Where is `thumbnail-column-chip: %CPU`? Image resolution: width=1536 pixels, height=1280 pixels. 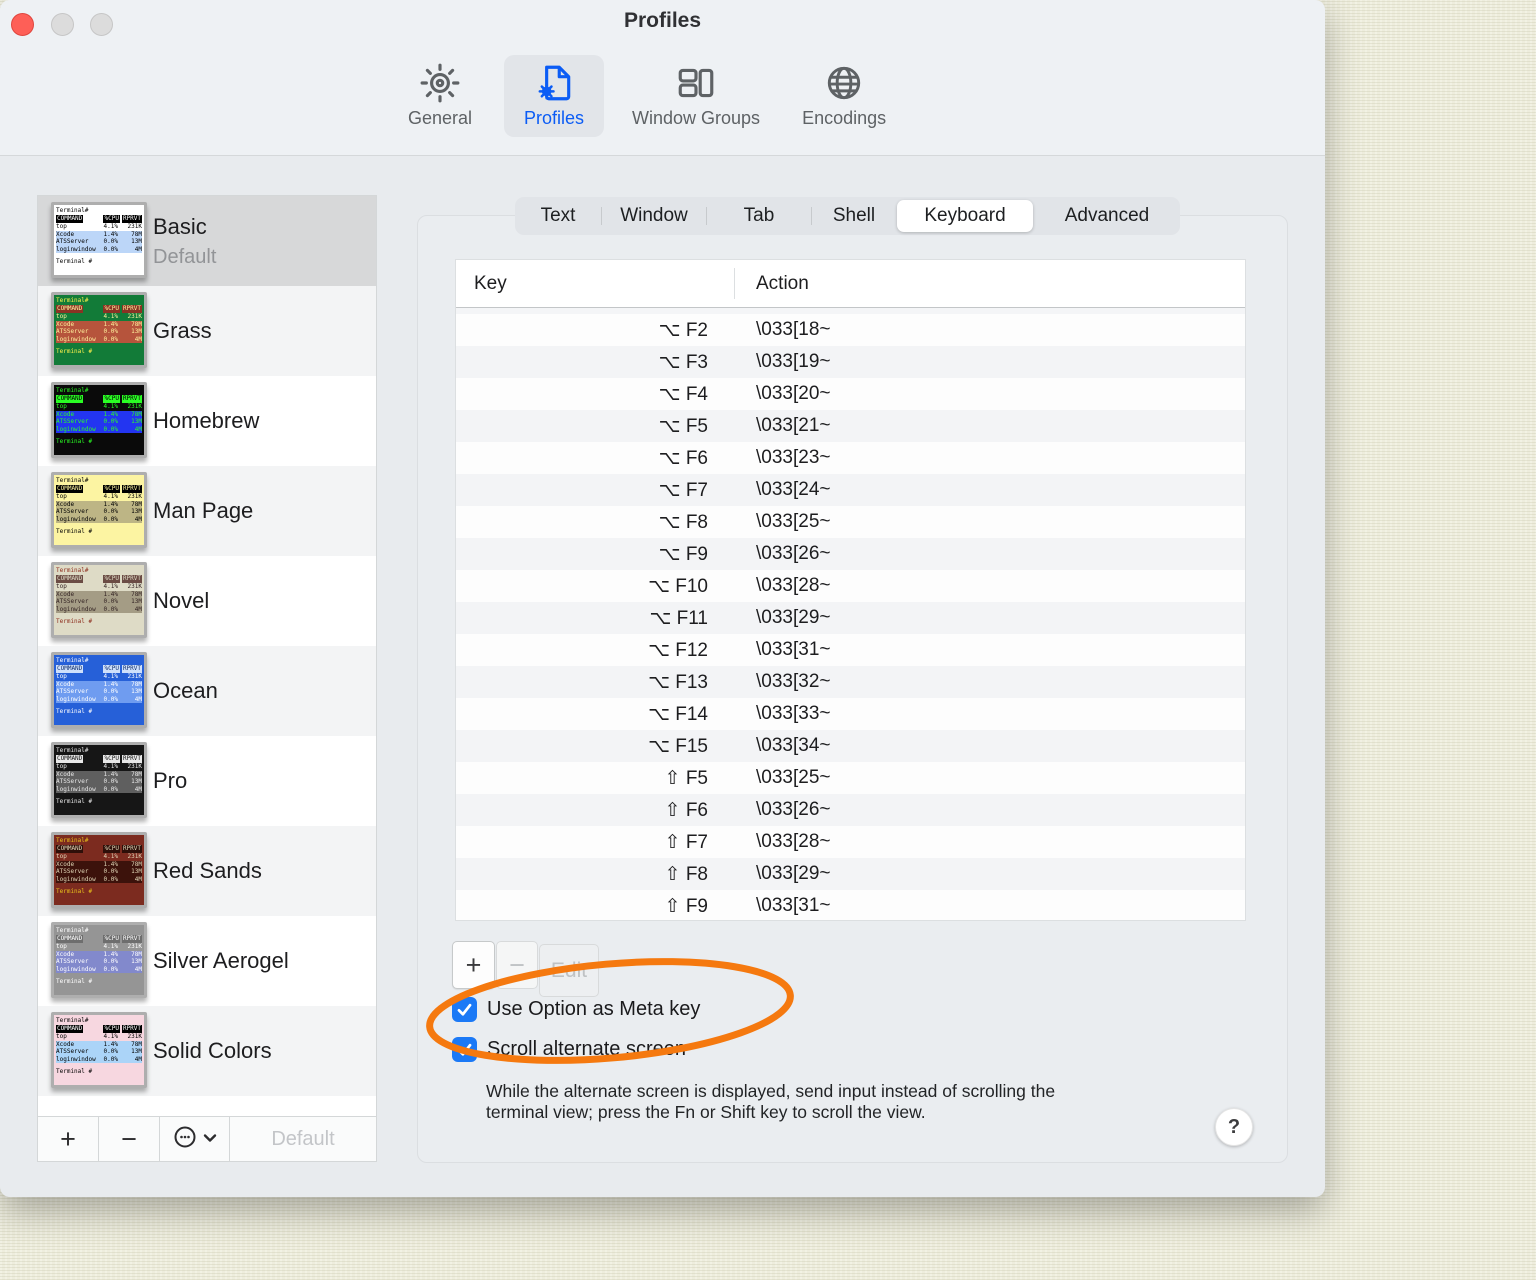 thumbnail-column-chip: %CPU is located at coordinates (111, 489).